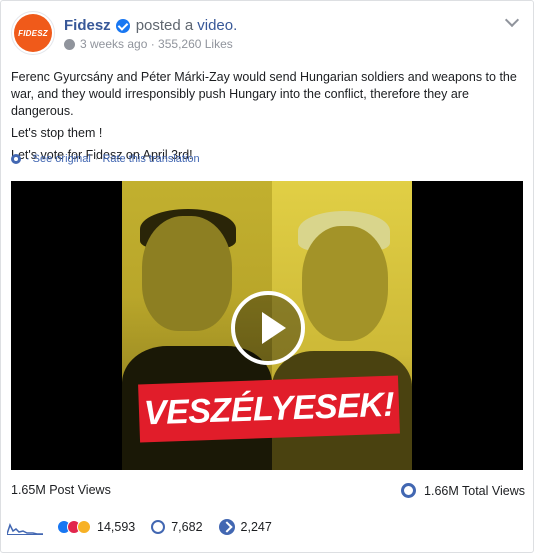  What do you see at coordinates (226, 527) in the screenshot?
I see `share-icon` at bounding box center [226, 527].